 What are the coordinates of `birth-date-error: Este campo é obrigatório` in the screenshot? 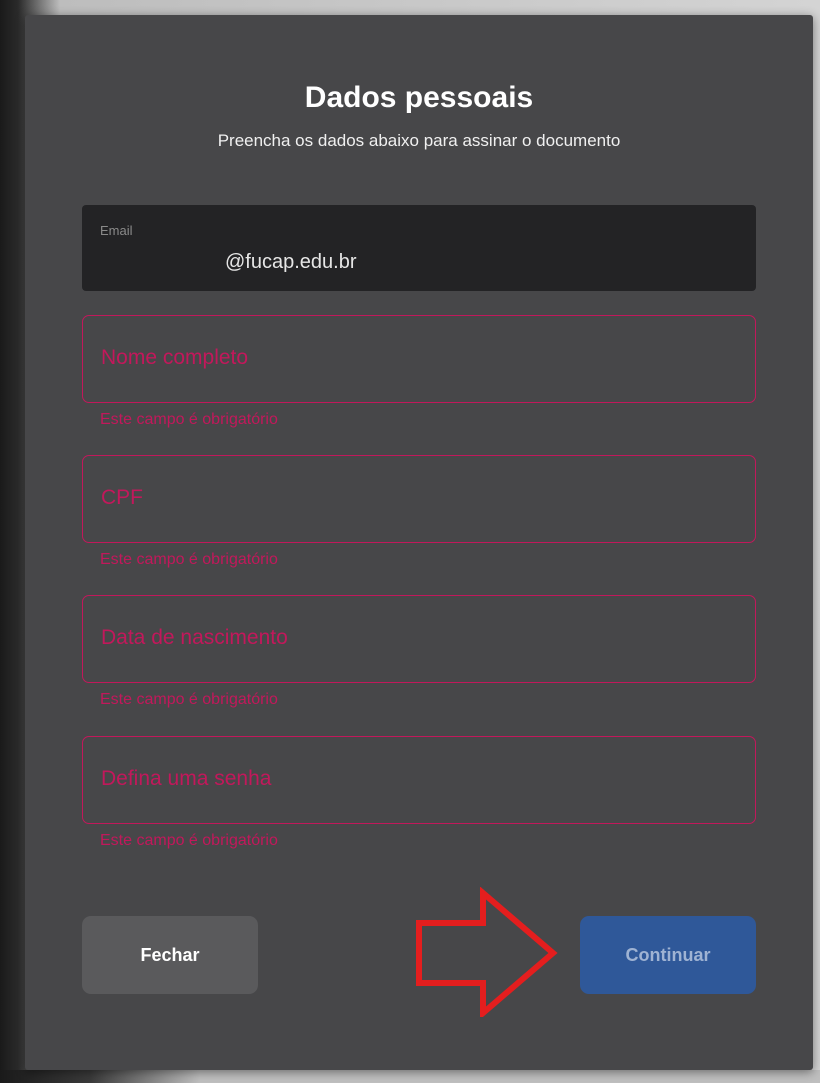 It's located at (189, 699).